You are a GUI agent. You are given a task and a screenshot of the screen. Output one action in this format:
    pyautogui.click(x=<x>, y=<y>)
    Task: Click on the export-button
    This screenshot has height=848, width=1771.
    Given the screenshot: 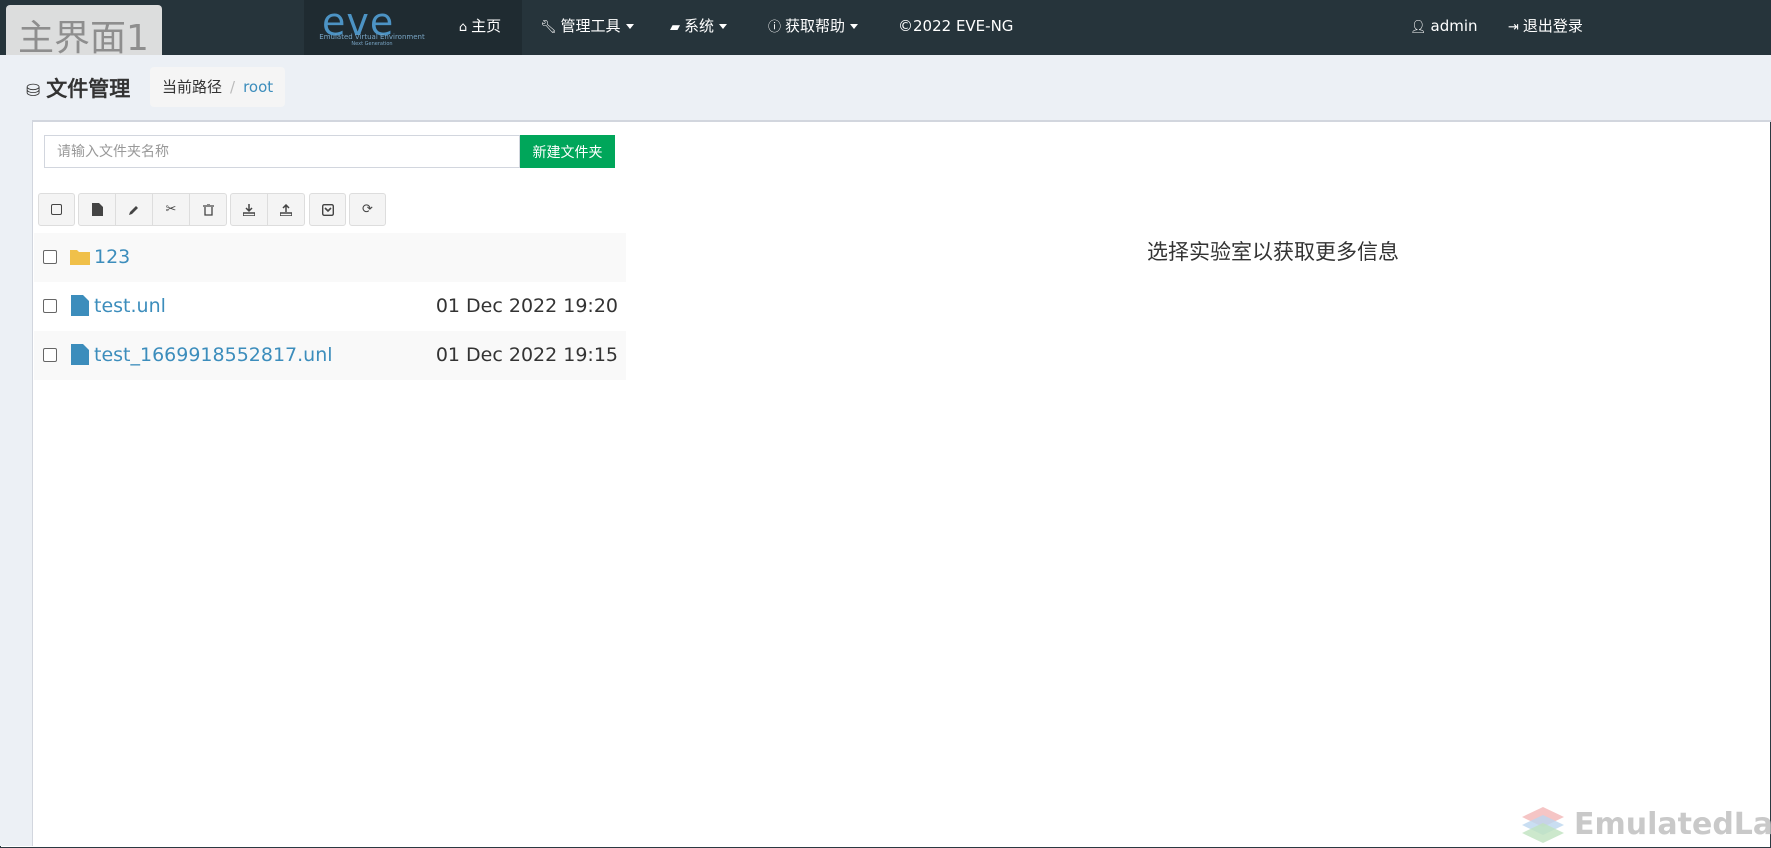 What is the action you would take?
    pyautogui.click(x=286, y=209)
    